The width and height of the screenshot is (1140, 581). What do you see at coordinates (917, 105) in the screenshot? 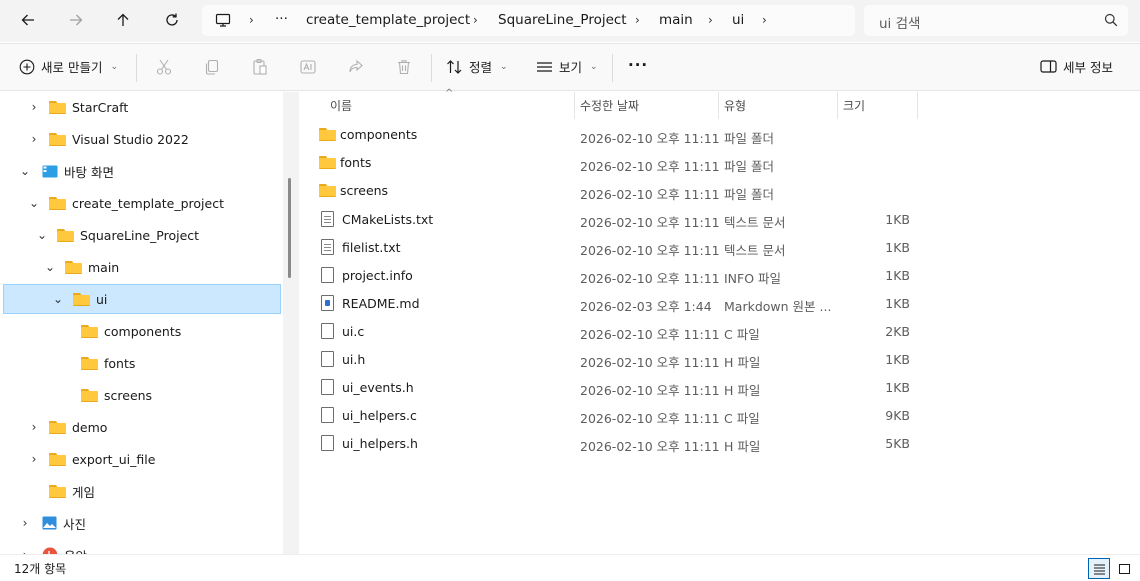
I see `column-divider` at bounding box center [917, 105].